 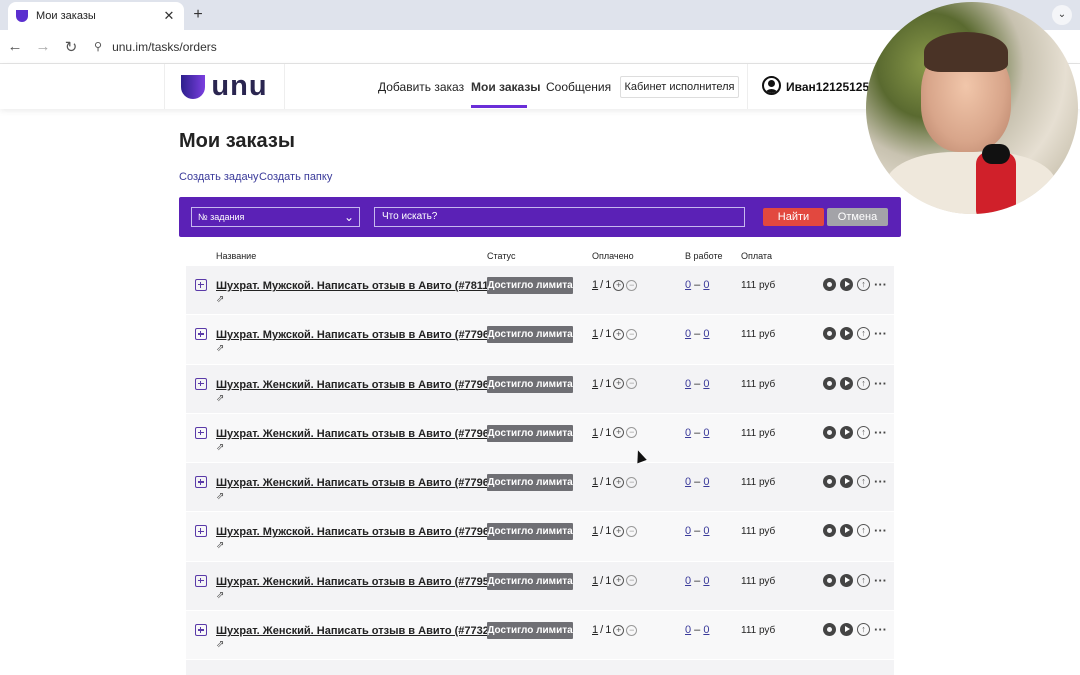 I want to click on nav-add-order: Добавить заказ, so click(x=421, y=87).